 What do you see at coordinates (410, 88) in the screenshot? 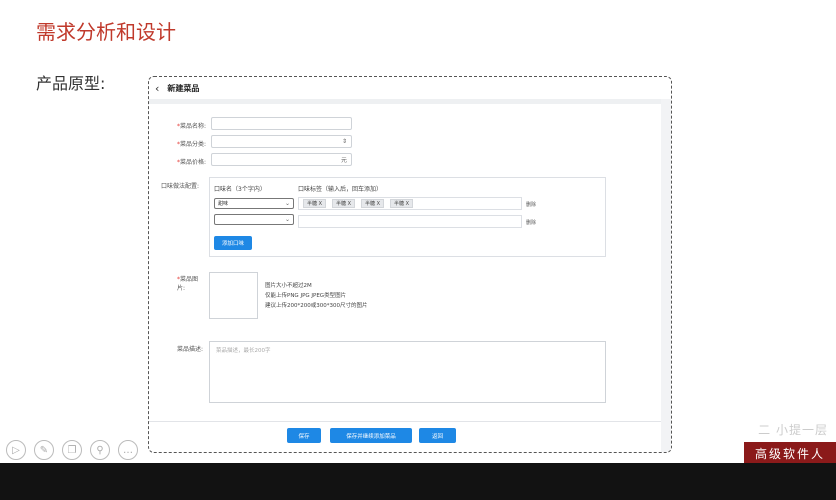
I see `prototype-header: ‹ 新建菜品` at bounding box center [410, 88].